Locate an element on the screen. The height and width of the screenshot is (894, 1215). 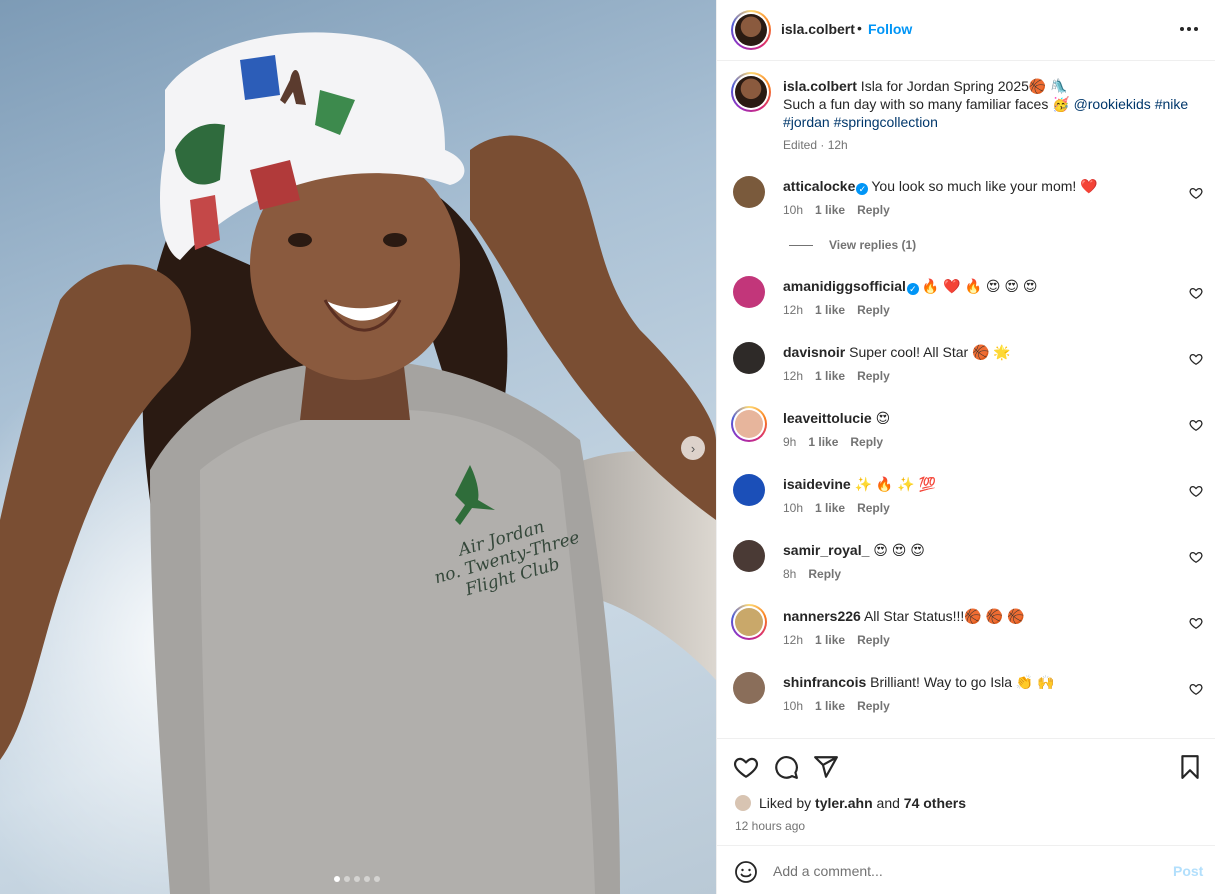
share-paper-plane-icon is located at coordinates (826, 767).